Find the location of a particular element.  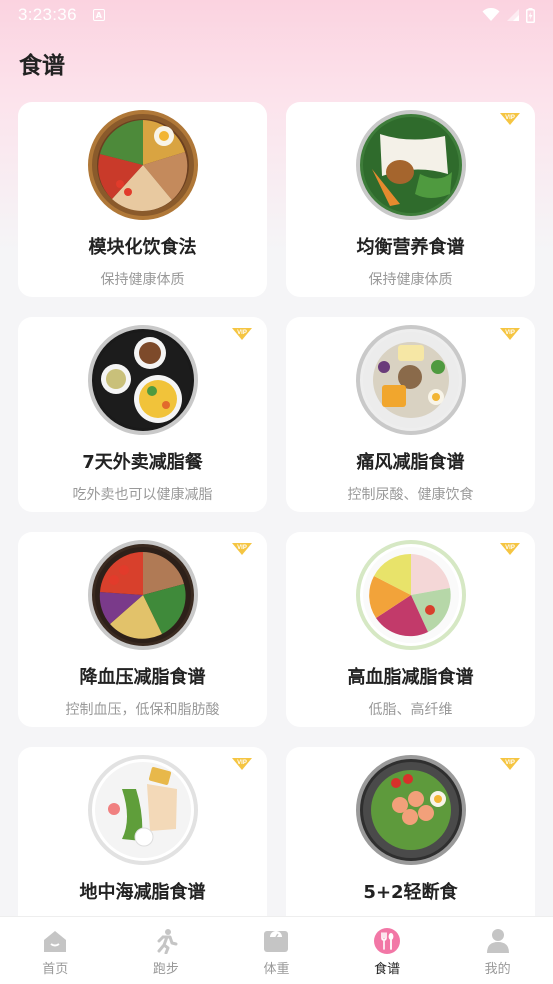

nav-weight: 体重 is located at coordinates (276, 950).